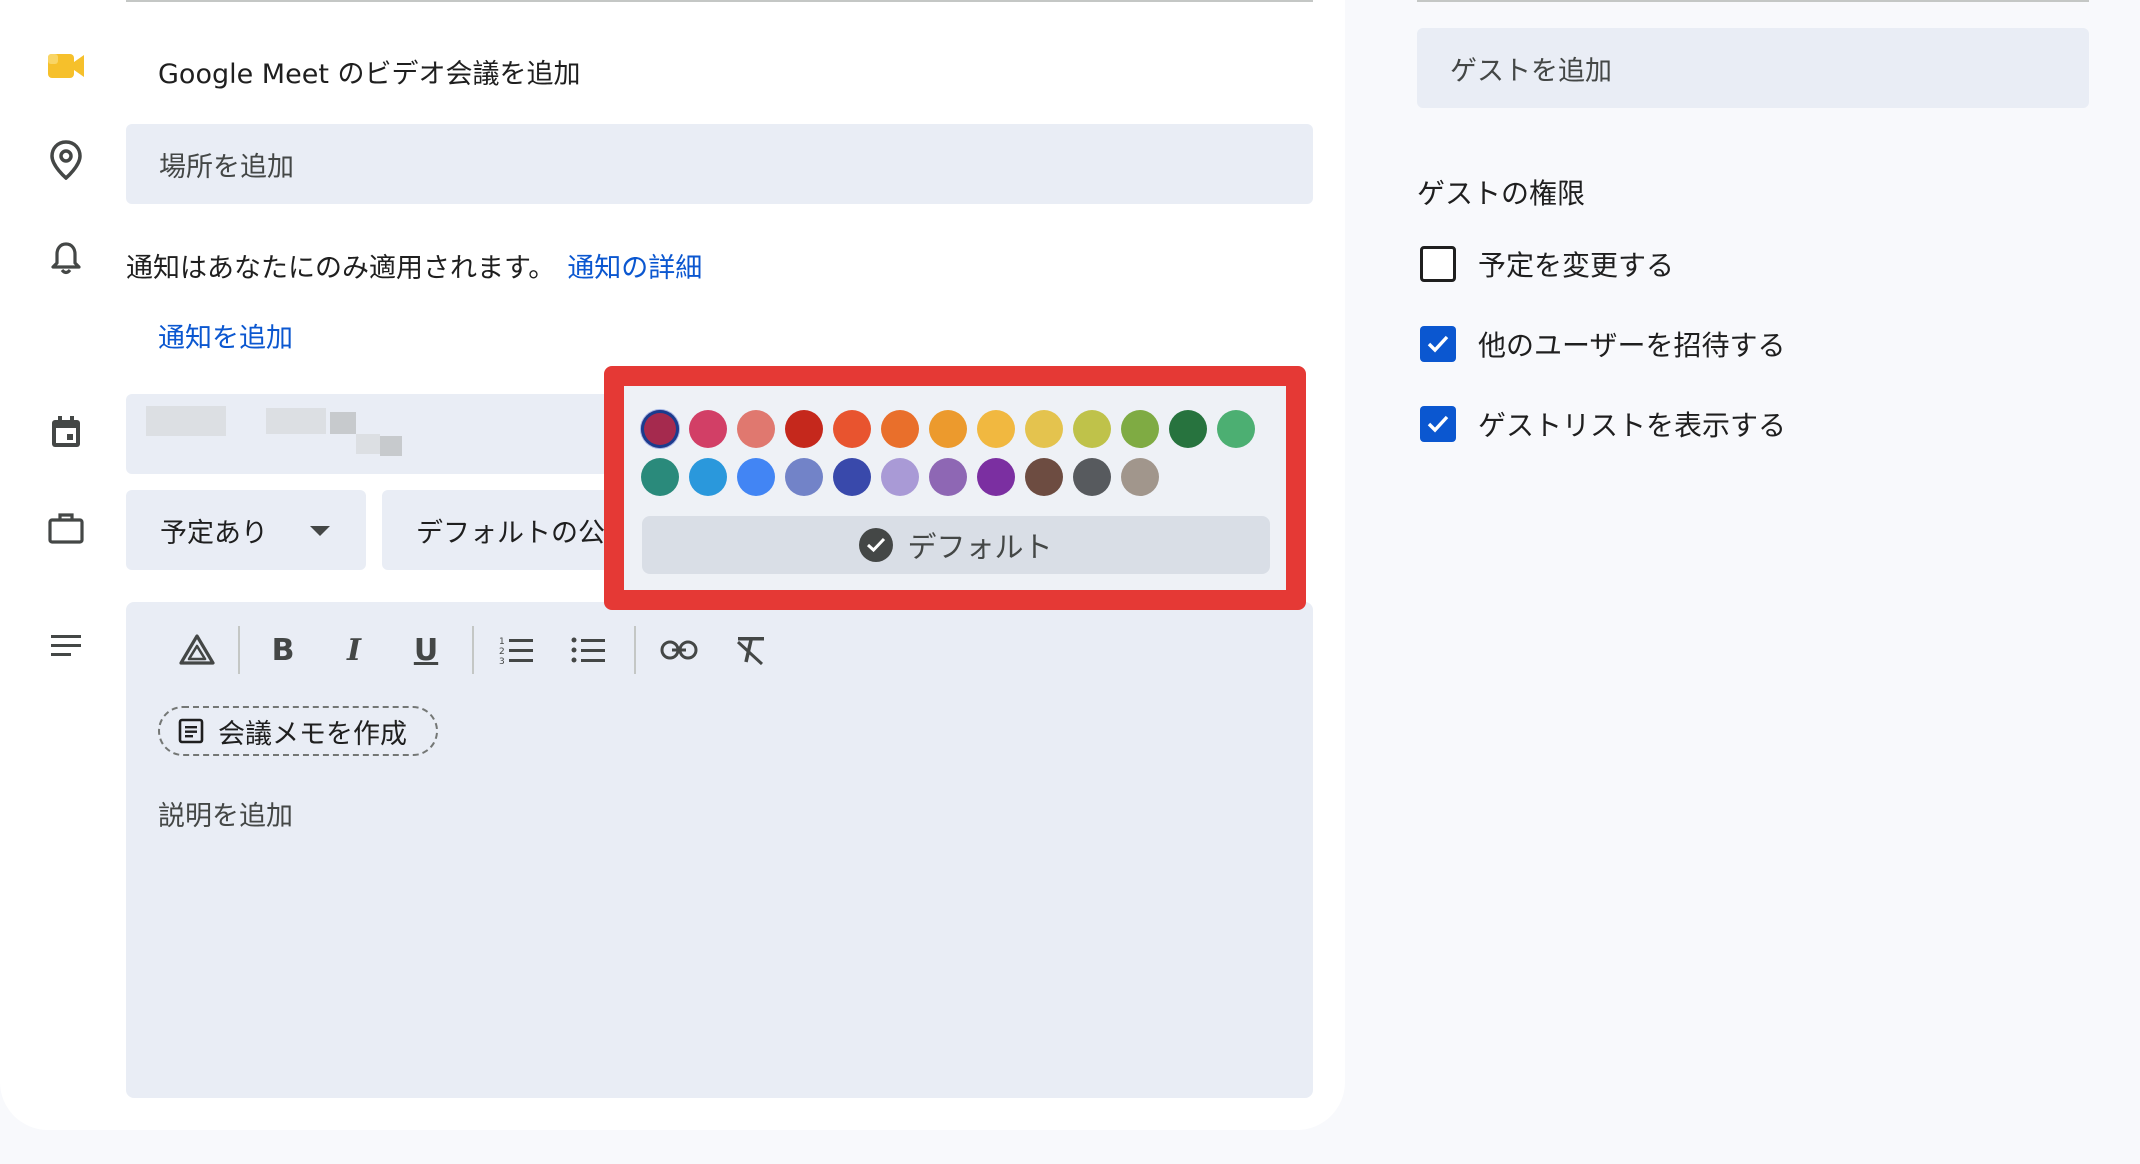 This screenshot has width=2140, height=1164. What do you see at coordinates (320, 531) in the screenshot?
I see `chevron-down-icon` at bounding box center [320, 531].